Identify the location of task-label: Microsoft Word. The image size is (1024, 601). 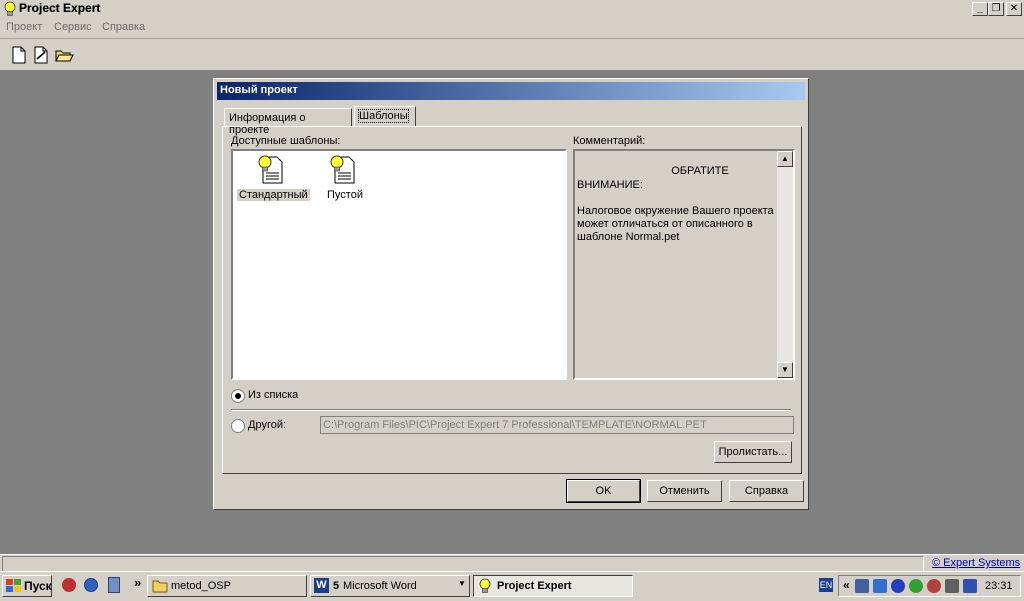
(380, 586).